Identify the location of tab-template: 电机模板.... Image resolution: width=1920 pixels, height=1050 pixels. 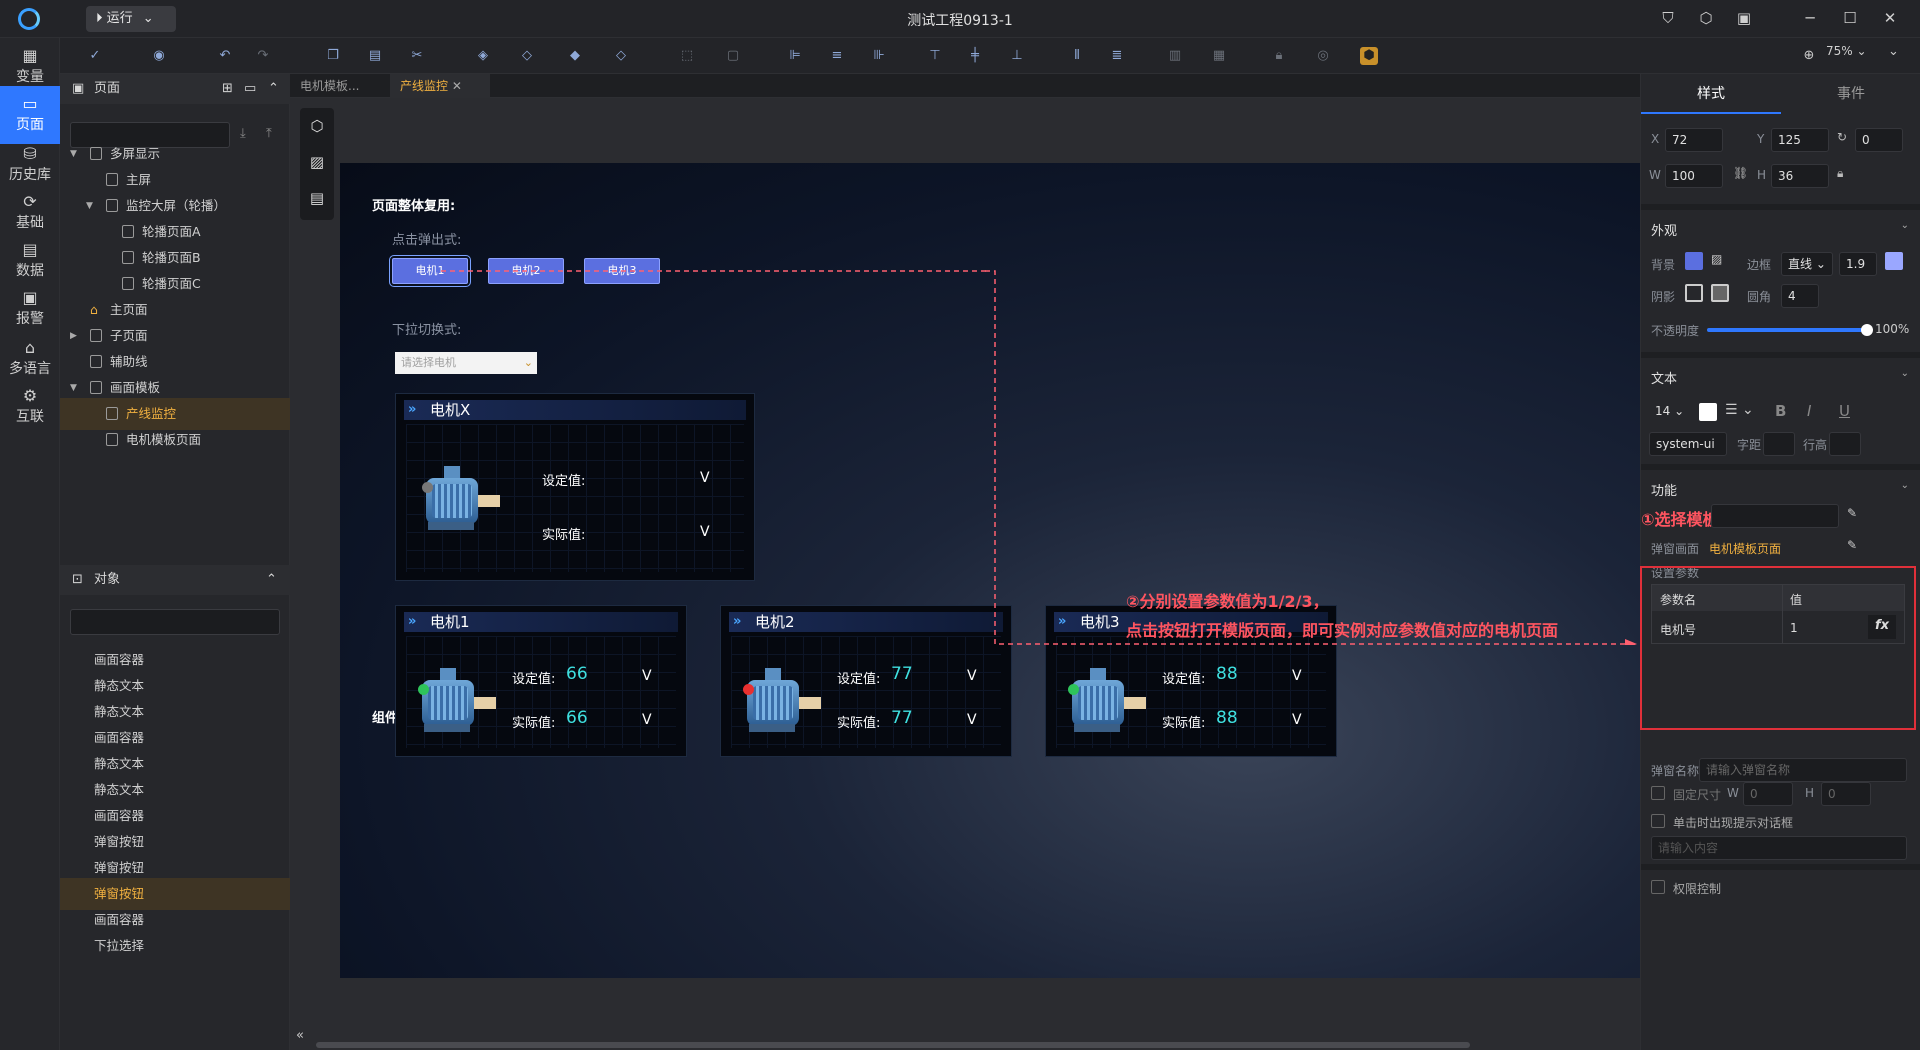
(340, 86).